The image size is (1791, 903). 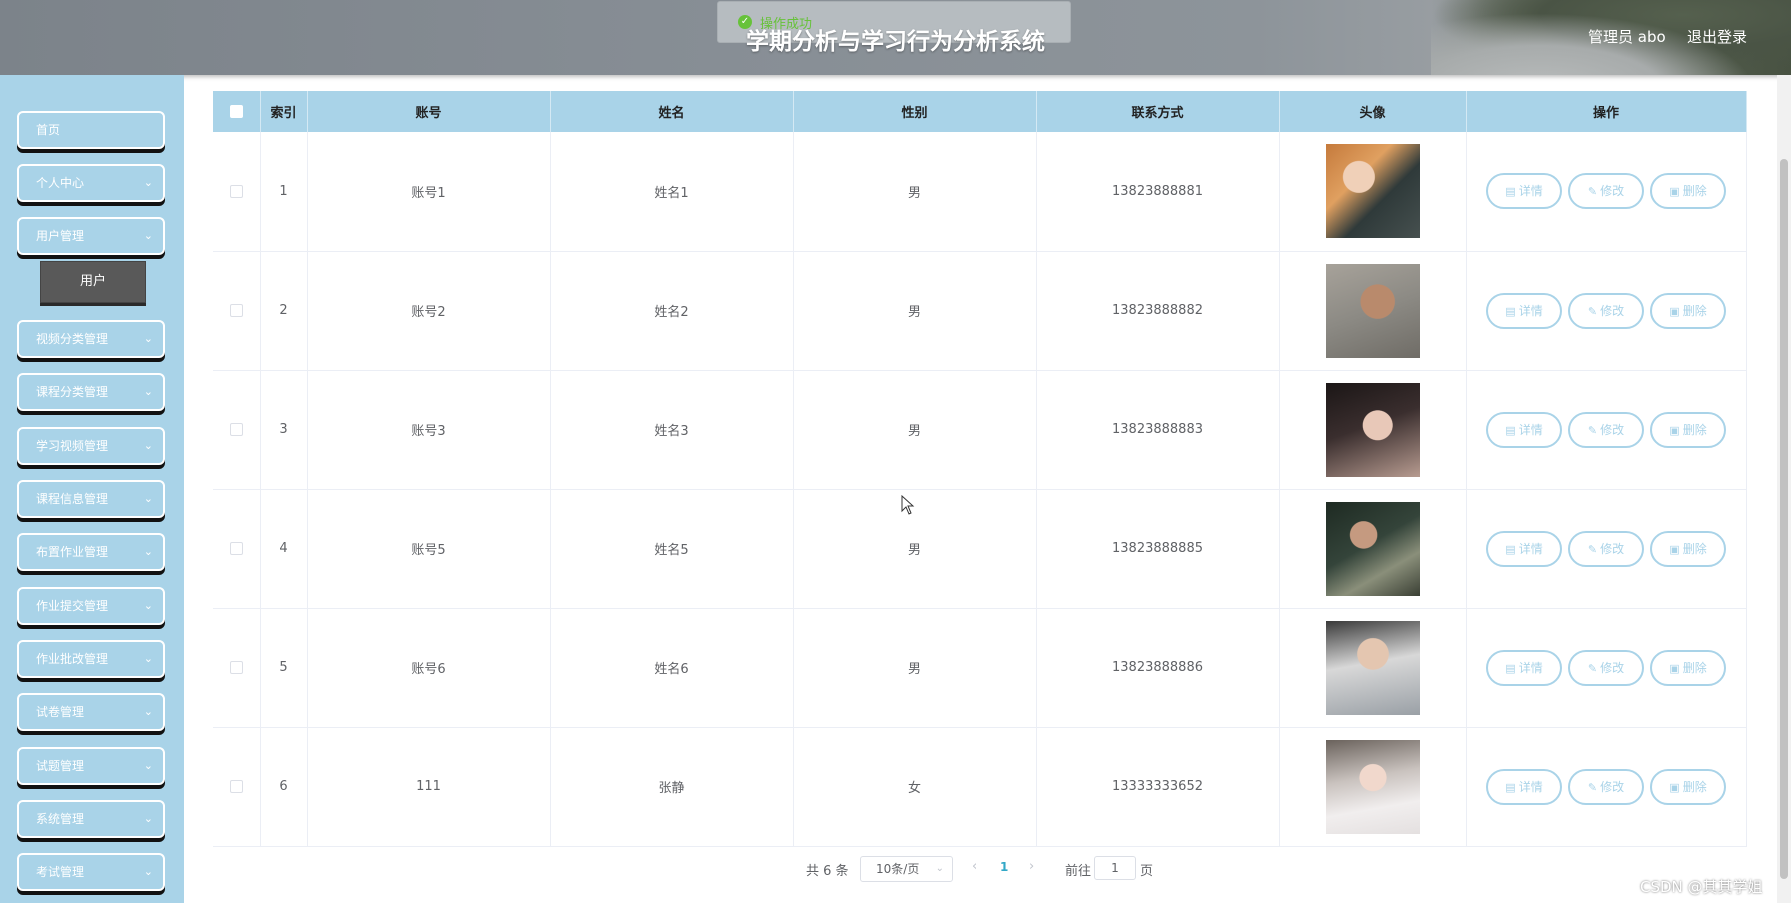 What do you see at coordinates (284, 787) in the screenshot?
I see `cell-index: 6` at bounding box center [284, 787].